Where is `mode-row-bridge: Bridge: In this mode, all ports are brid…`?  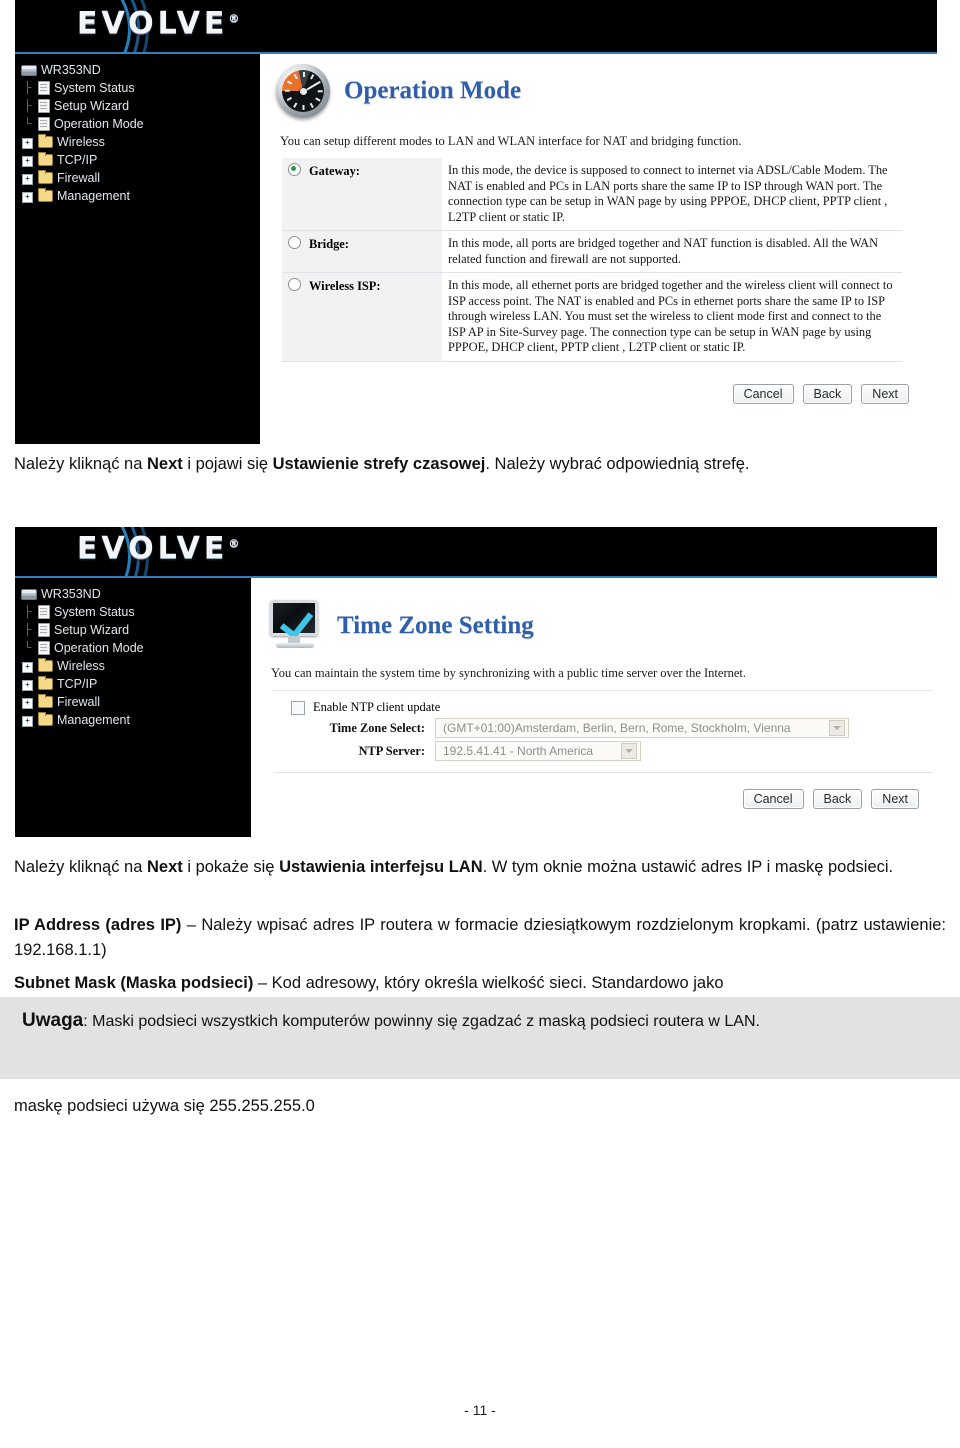 mode-row-bridge: Bridge: In this mode, all ports are brid… is located at coordinates (592, 251).